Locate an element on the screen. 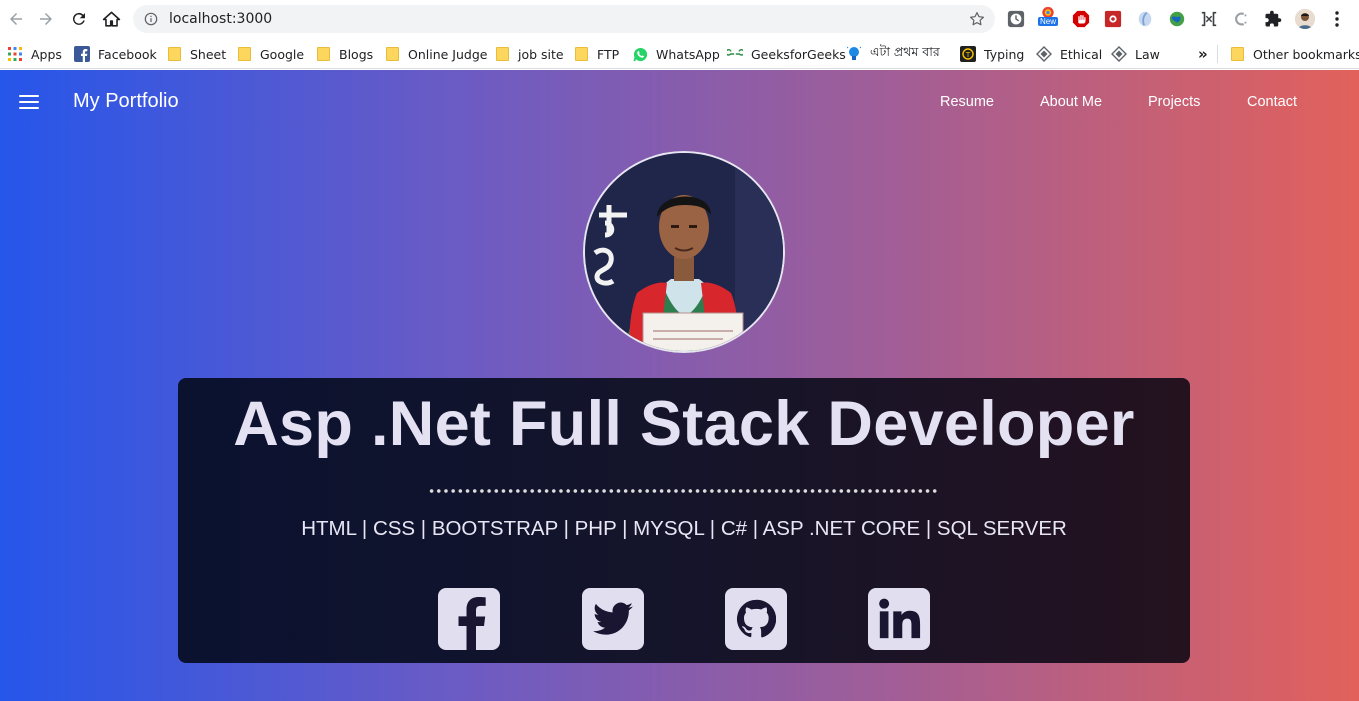 This screenshot has width=1359, height=701. bookmark-law: Law is located at coordinates (1135, 54).